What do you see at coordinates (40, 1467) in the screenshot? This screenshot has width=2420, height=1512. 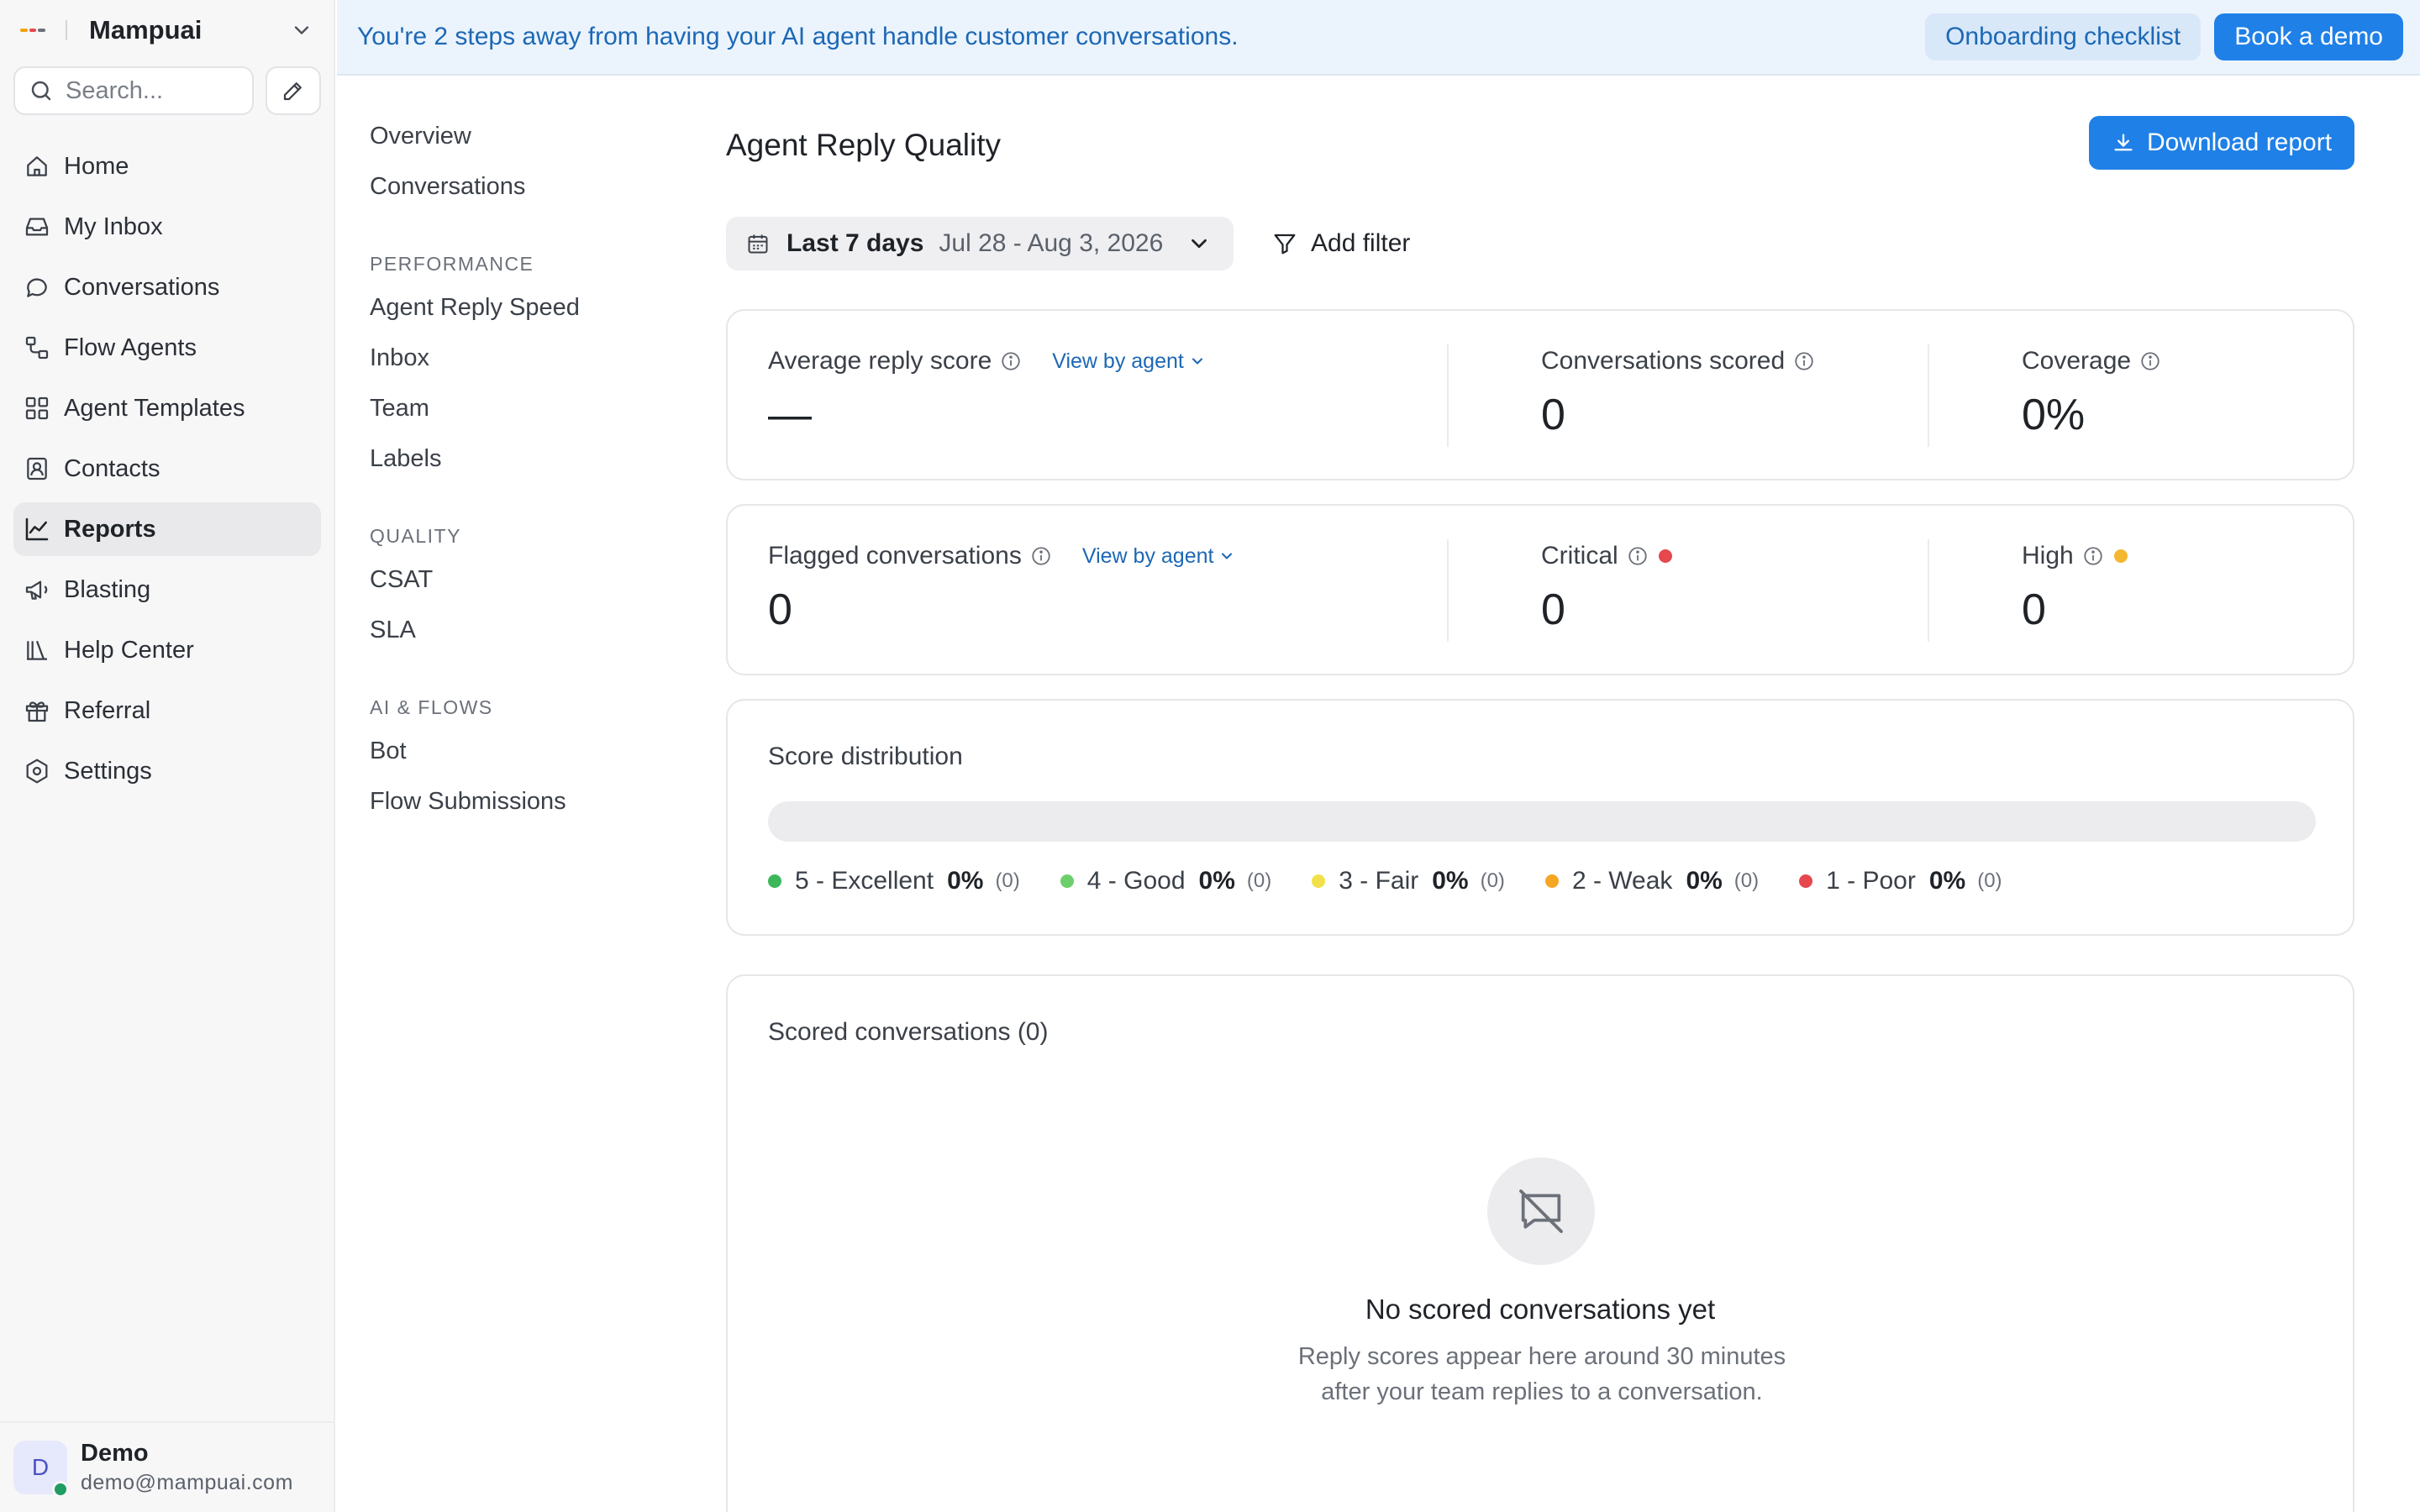 I see `avatar-initial: D` at bounding box center [40, 1467].